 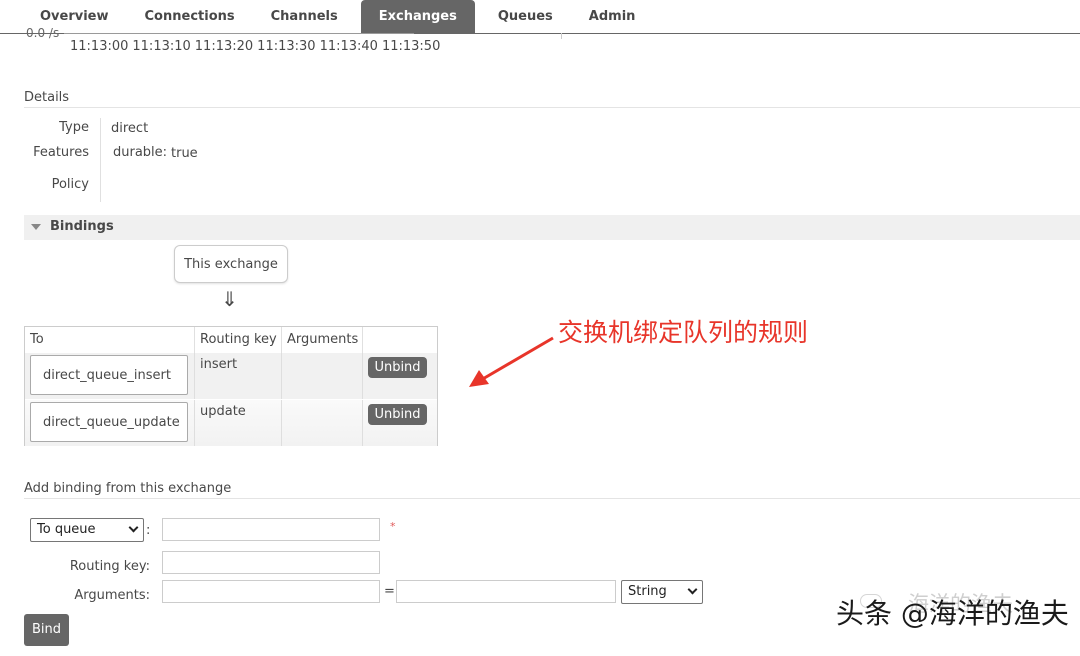 I want to click on details-column-divider, so click(x=100, y=160).